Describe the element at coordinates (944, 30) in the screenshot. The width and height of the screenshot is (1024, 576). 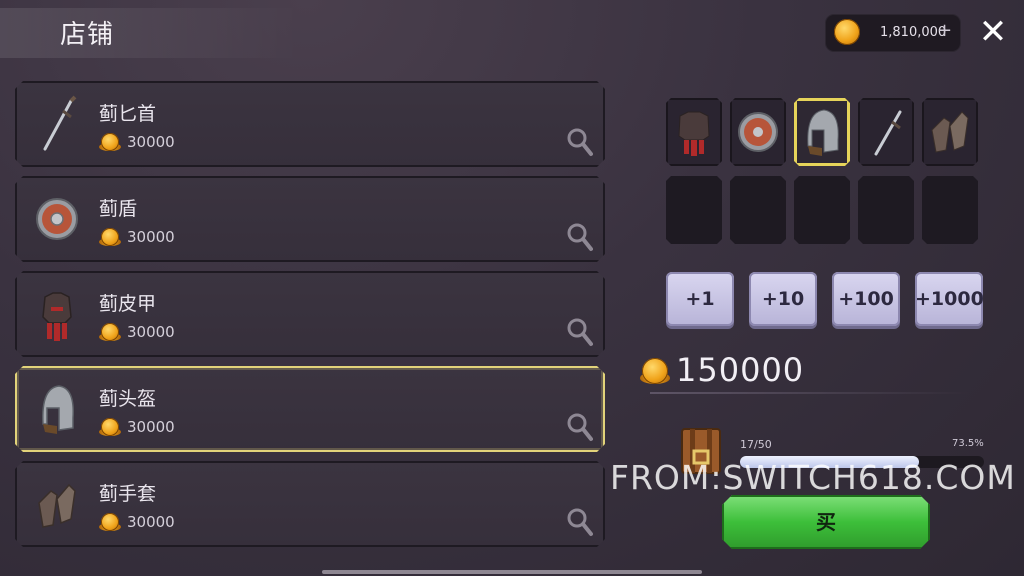
I see `add-currency-button: +` at that location.